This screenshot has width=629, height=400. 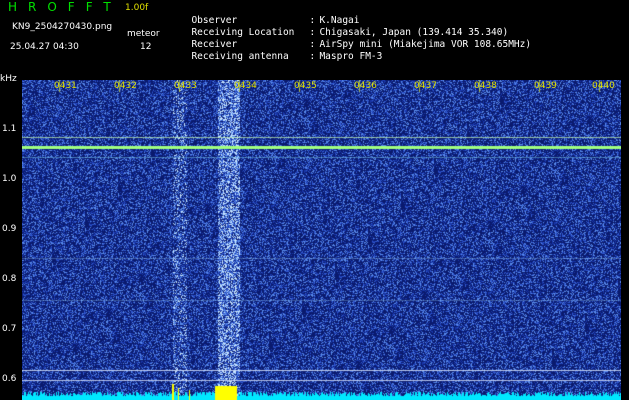 I want to click on info-label: Receiving antenna, so click(x=240, y=56).